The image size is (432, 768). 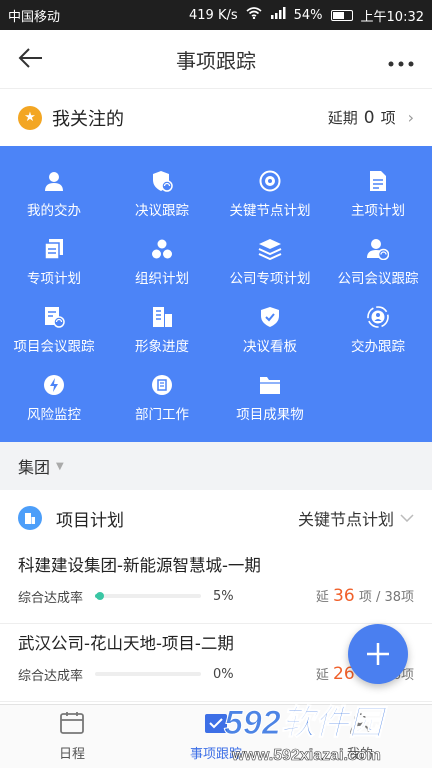 What do you see at coordinates (54, 194) in the screenshot?
I see `grid-item-my-assignments: 我的交办` at bounding box center [54, 194].